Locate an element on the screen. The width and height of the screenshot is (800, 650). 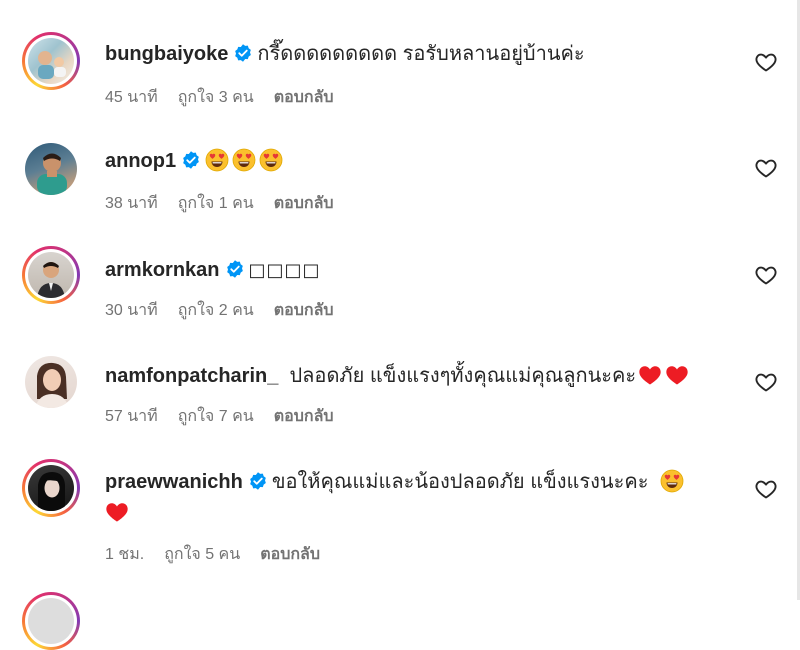
username: armkornkan is located at coordinates (162, 270).